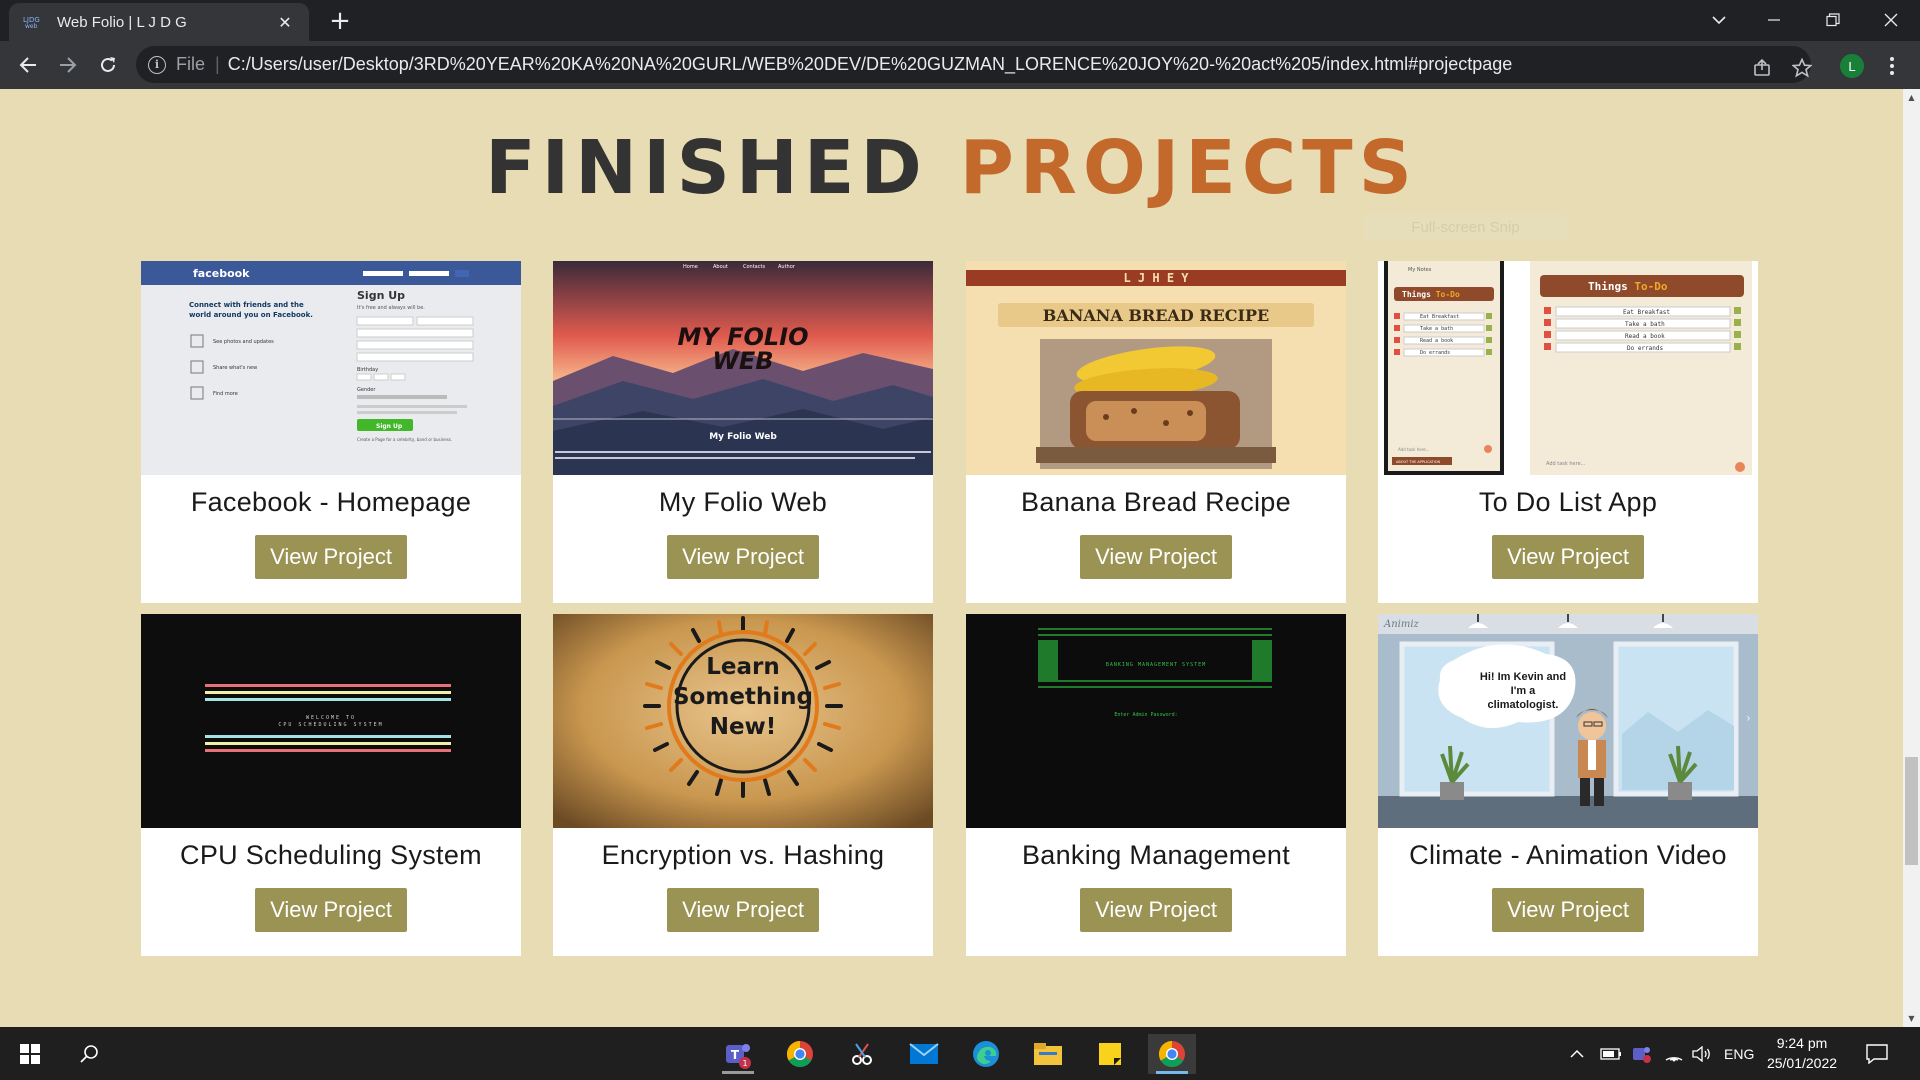  Describe the element at coordinates (720, 267) in the screenshot. I see `svg-text: About` at that location.